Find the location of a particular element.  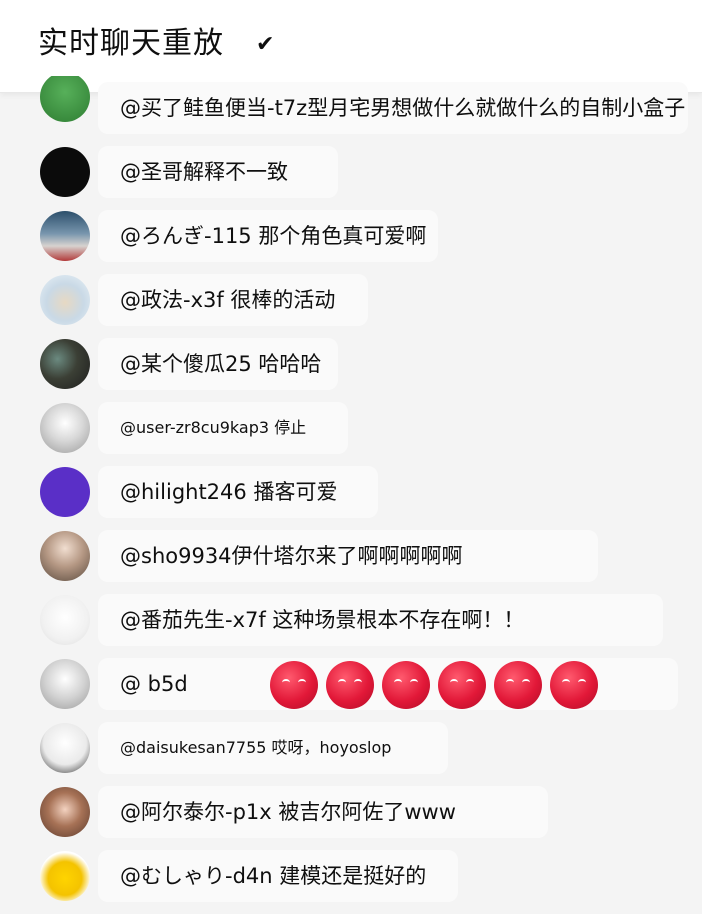

chat-message-text: @政法-x3f 很棒的活动 is located at coordinates (228, 300).